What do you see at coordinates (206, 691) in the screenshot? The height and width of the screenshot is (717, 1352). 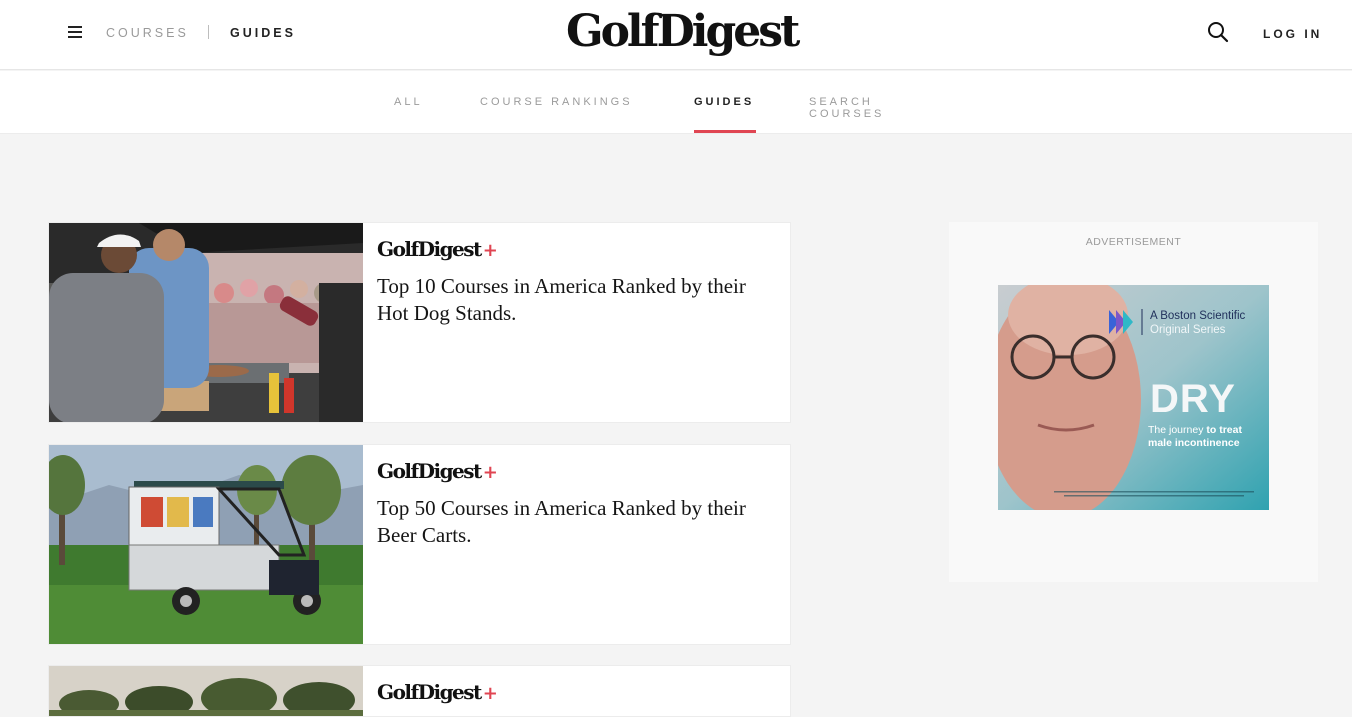 I see `article-thumbnail-course` at bounding box center [206, 691].